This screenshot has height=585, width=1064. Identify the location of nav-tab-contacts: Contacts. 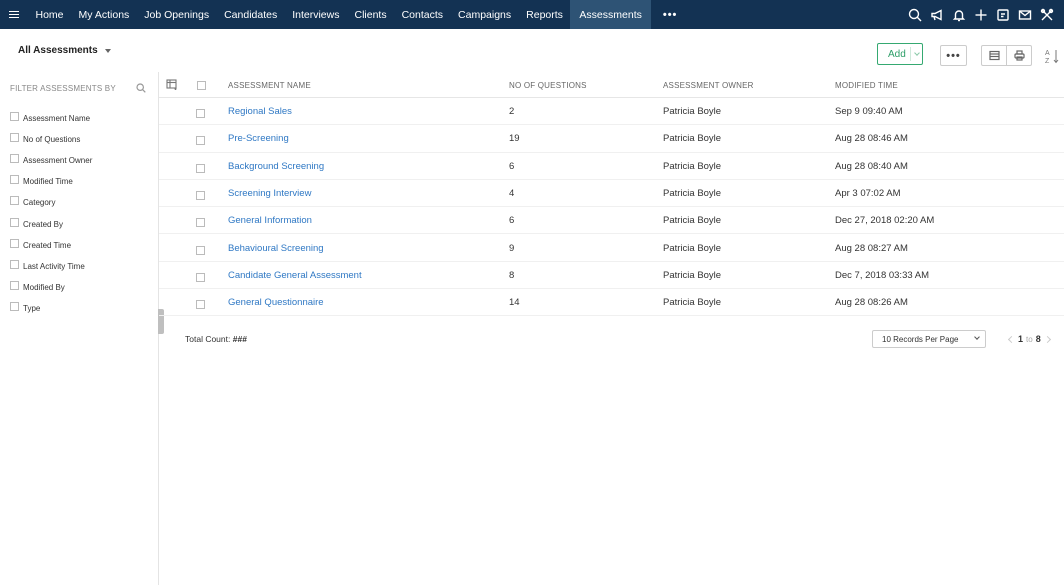
(422, 14).